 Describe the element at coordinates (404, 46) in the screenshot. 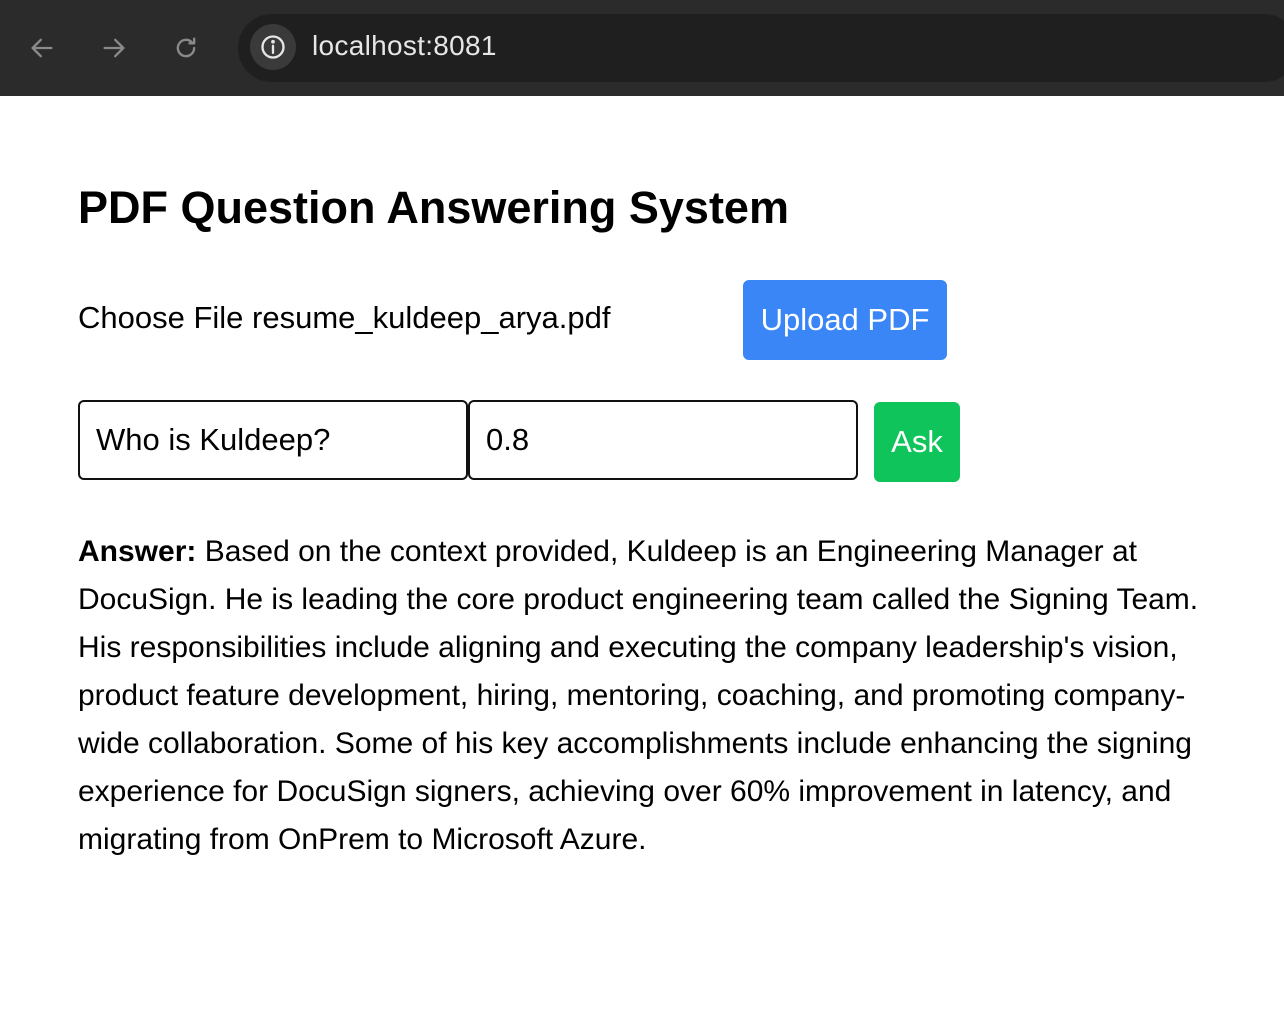

I see `address-bar-url: localhost:8081` at that location.